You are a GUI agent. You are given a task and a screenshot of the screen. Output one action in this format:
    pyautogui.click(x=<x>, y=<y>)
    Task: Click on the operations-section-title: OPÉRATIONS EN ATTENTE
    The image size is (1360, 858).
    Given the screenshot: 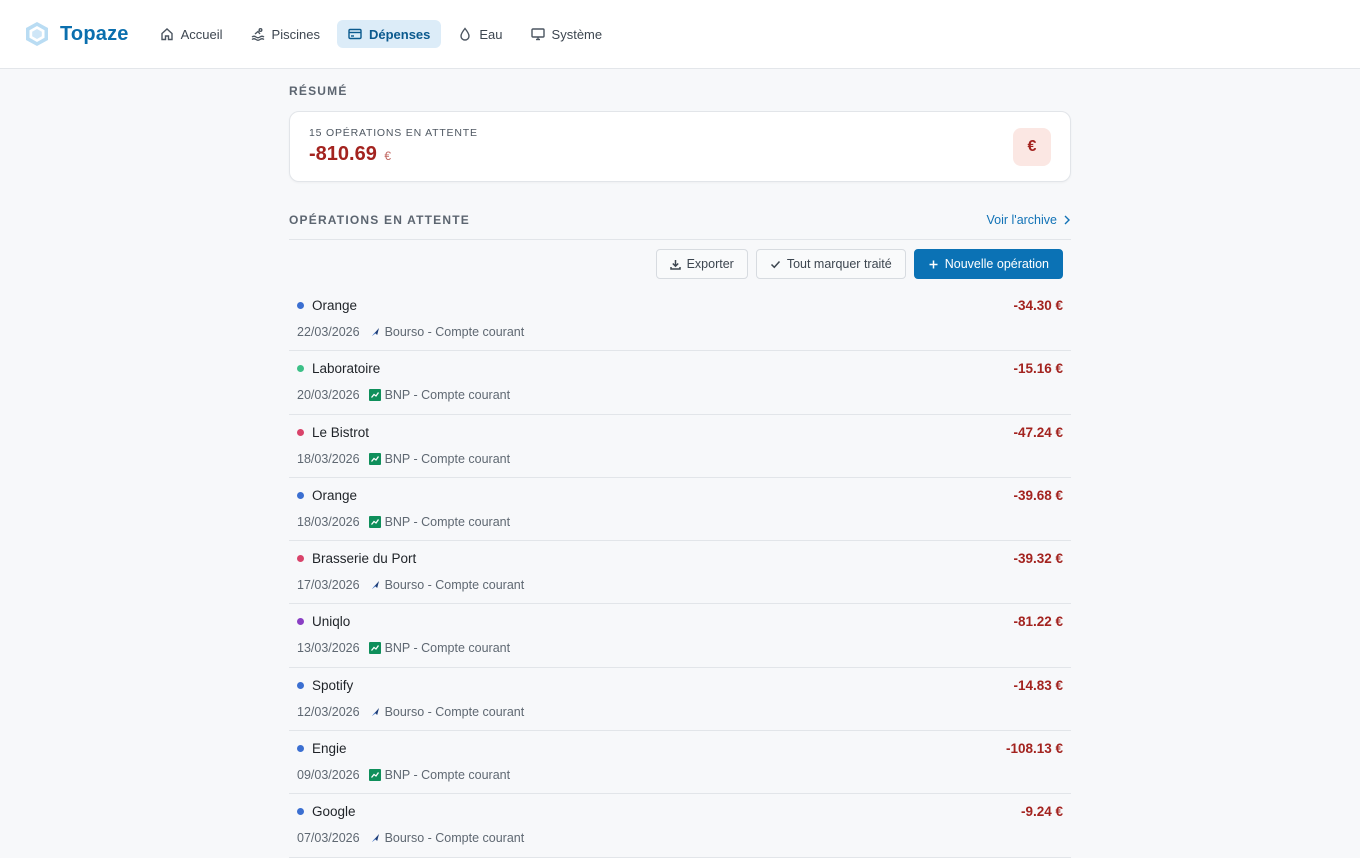 What is the action you would take?
    pyautogui.click(x=379, y=220)
    